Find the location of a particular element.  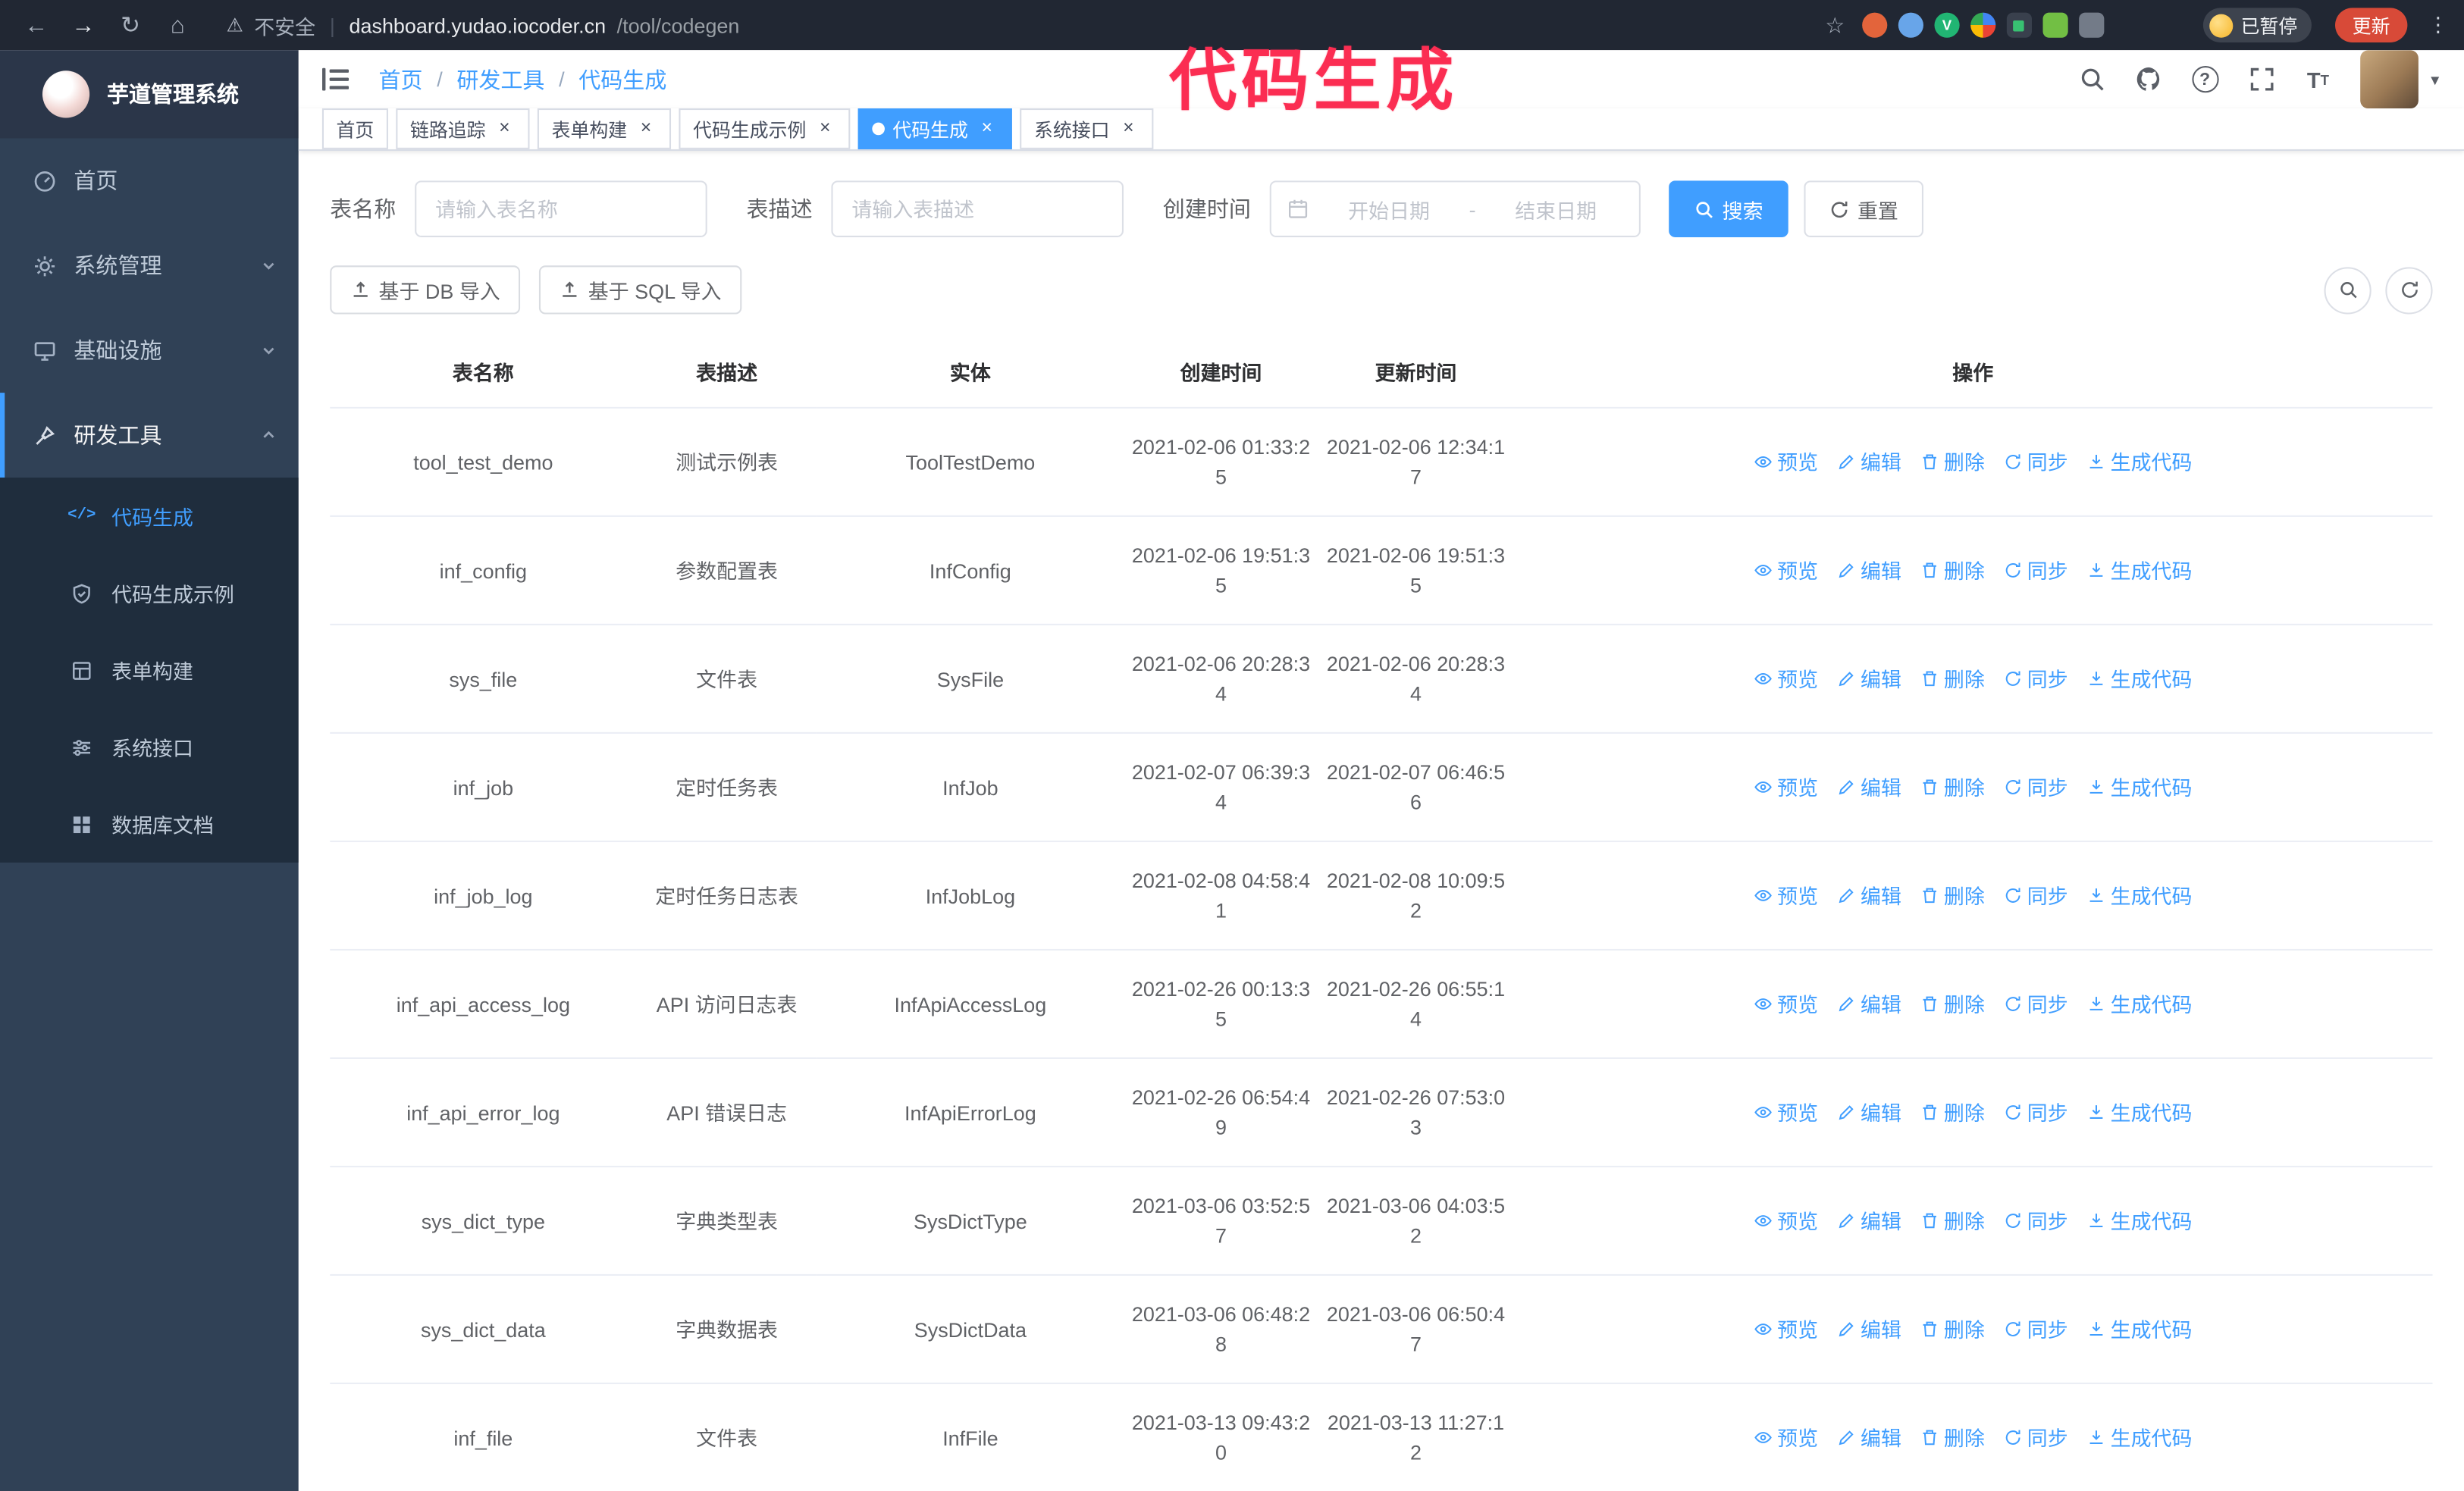

help-icon: ? is located at coordinates (2204, 79).